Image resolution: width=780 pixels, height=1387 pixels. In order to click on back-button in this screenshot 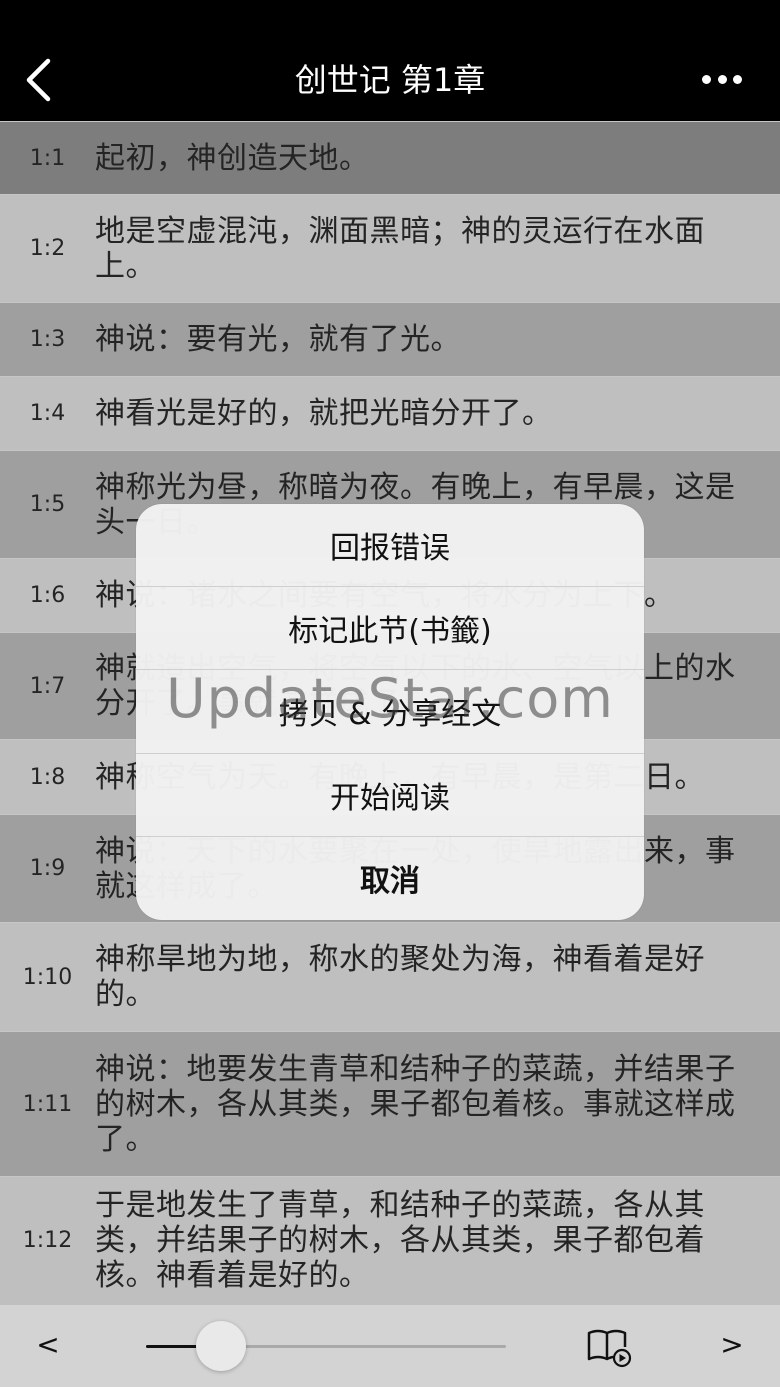, I will do `click(38, 80)`.